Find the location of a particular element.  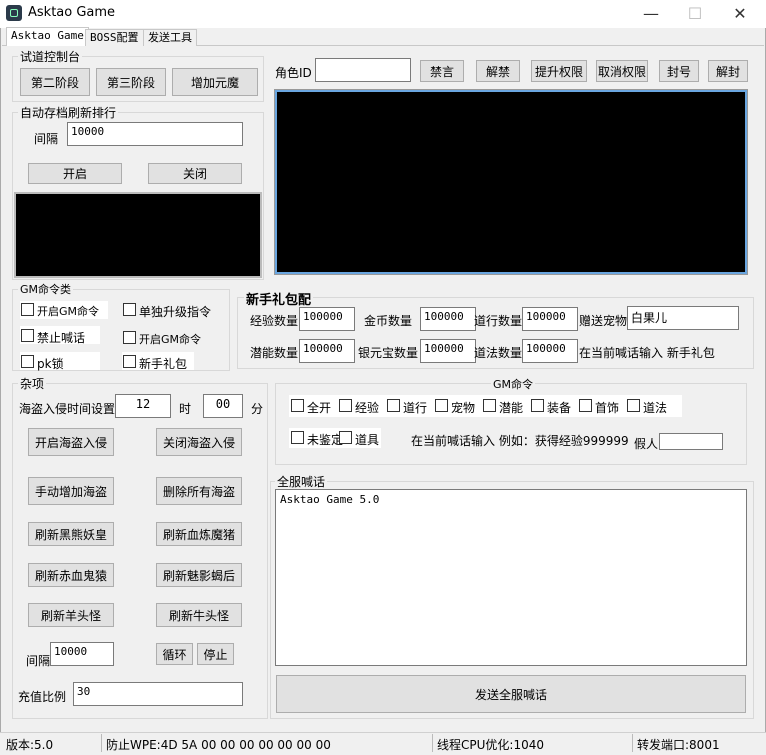

silver-ingot-input: 100000 is located at coordinates (448, 351).